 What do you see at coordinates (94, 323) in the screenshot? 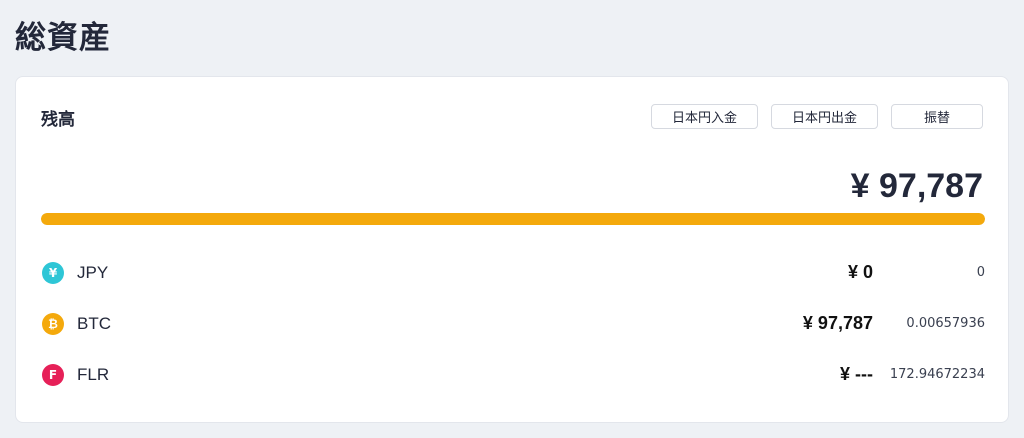
I see `asset-symbol: BTC` at bounding box center [94, 323].